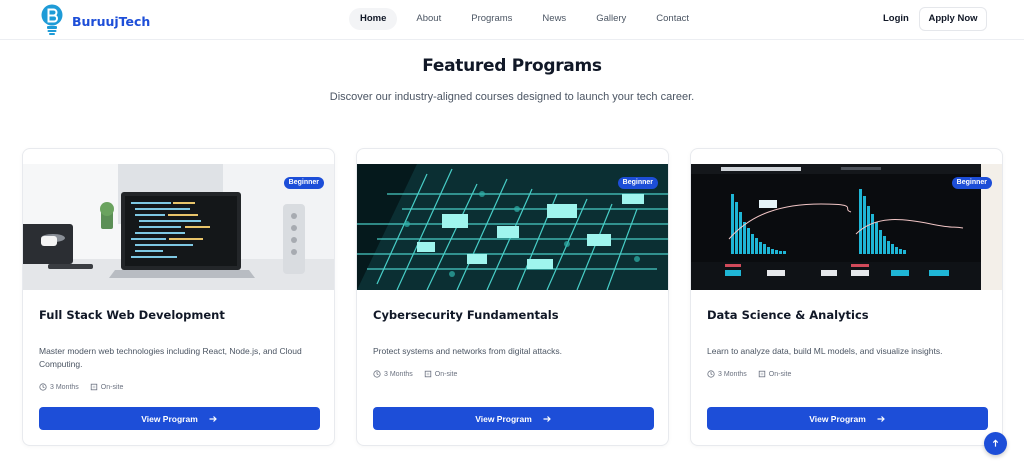 The width and height of the screenshot is (1024, 471). Describe the element at coordinates (788, 315) in the screenshot. I see `program-title: Data Science & Analytics` at that location.